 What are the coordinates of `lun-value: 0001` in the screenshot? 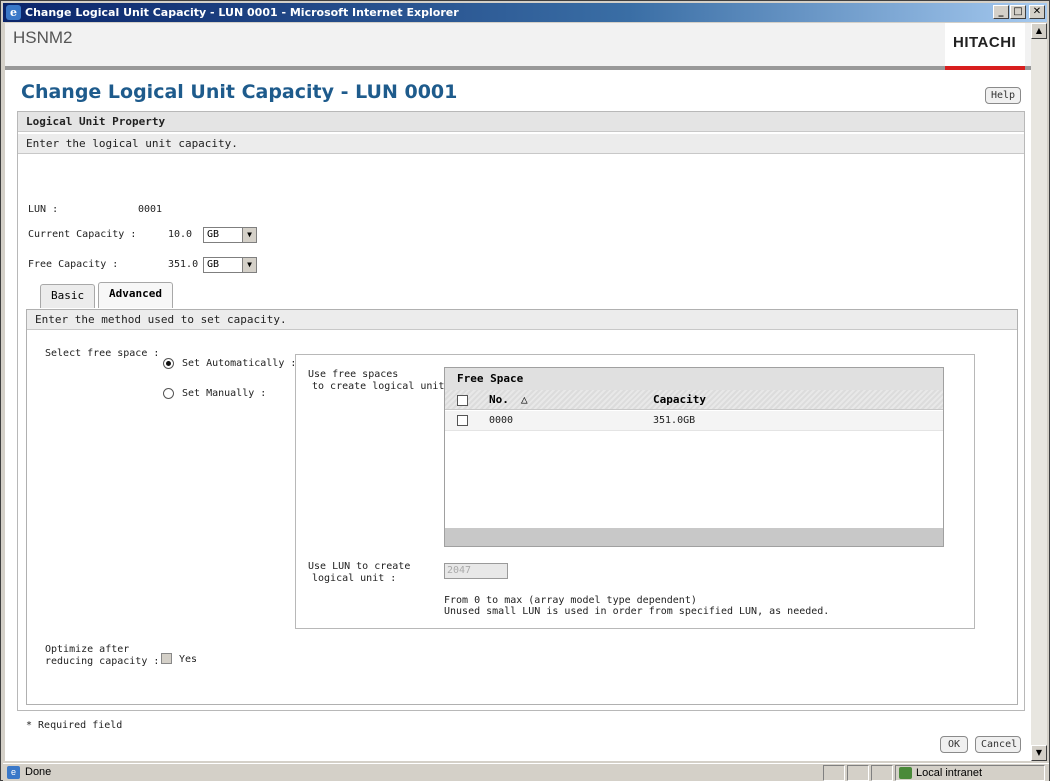 It's located at (150, 209).